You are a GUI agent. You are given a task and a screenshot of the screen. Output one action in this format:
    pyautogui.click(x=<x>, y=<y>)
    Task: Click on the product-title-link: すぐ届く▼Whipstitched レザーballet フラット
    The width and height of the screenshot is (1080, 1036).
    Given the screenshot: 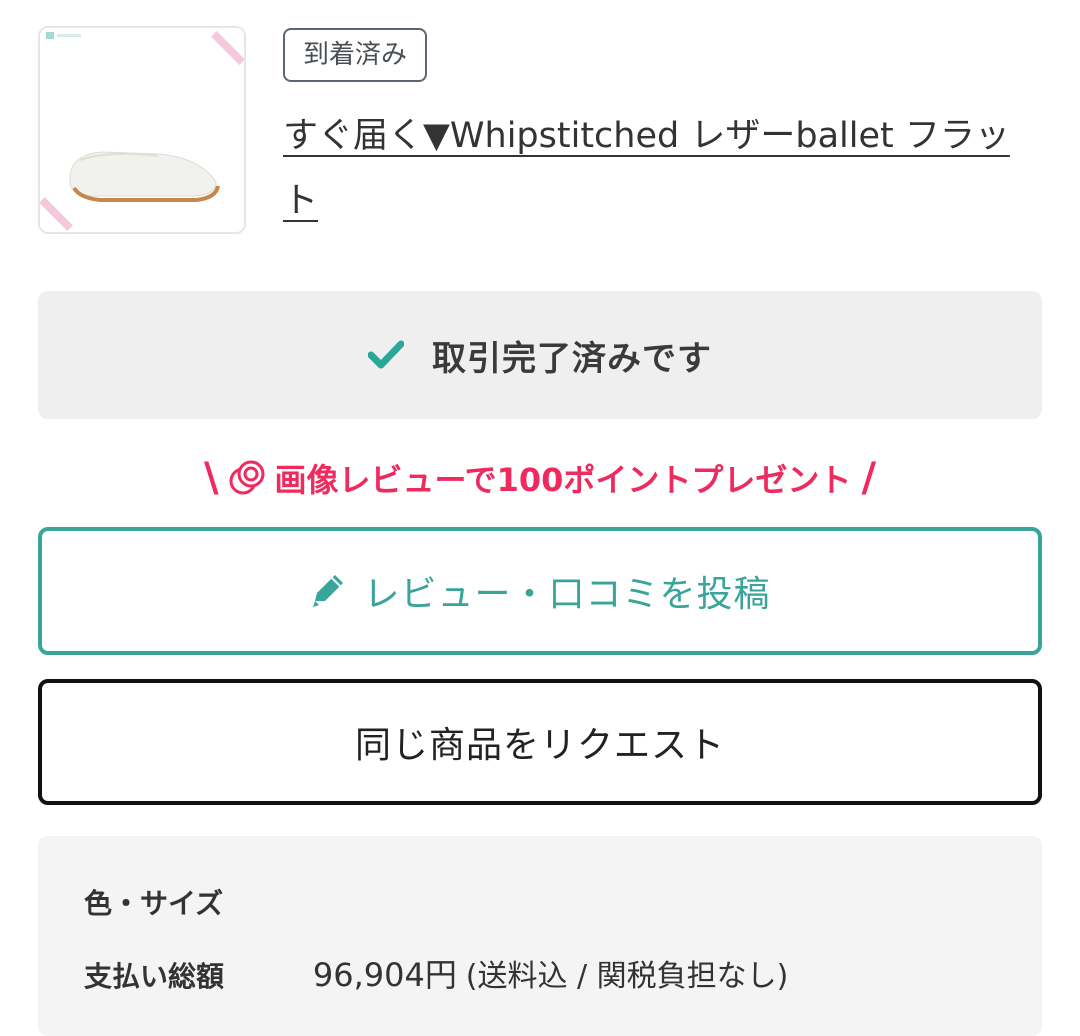 What is the action you would take?
    pyautogui.click(x=663, y=169)
    